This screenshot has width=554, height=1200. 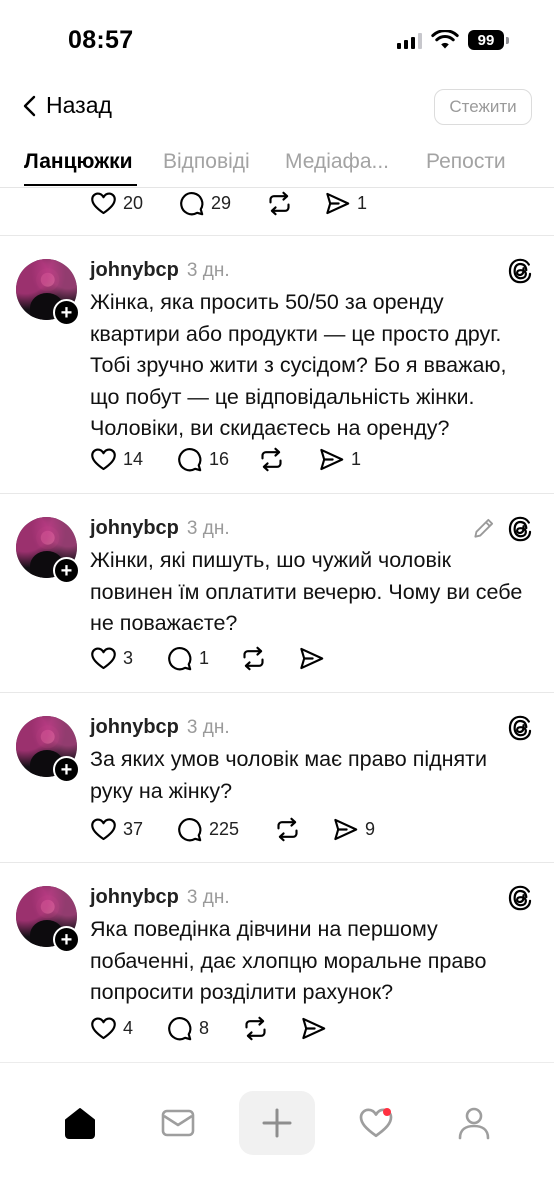 What do you see at coordinates (128, 658) in the screenshot?
I see `like-count: 3` at bounding box center [128, 658].